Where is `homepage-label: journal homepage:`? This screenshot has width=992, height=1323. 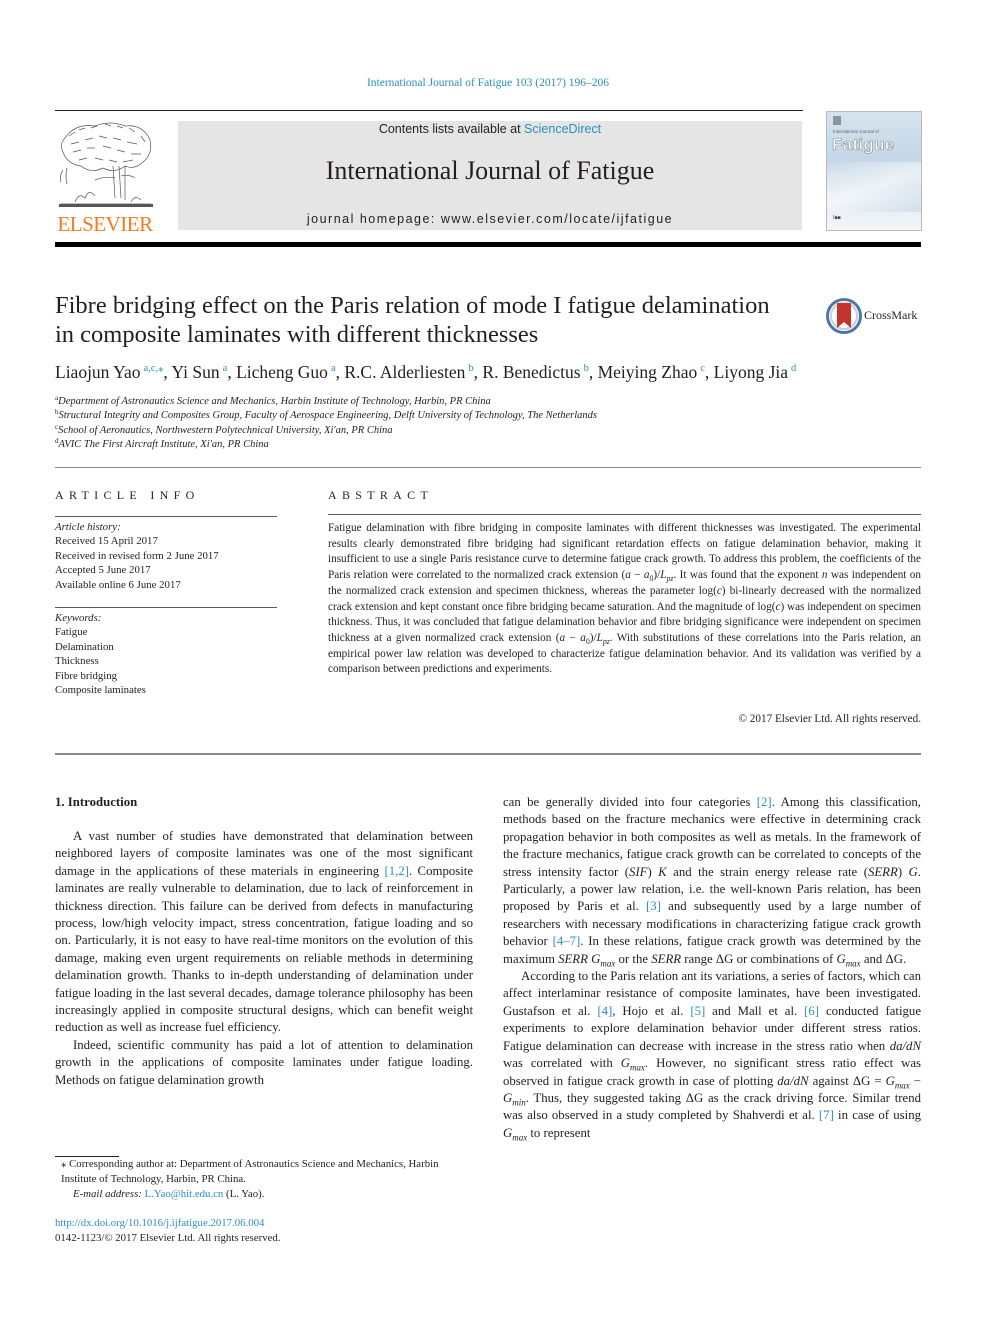
homepage-label: journal homepage: is located at coordinates (373, 219).